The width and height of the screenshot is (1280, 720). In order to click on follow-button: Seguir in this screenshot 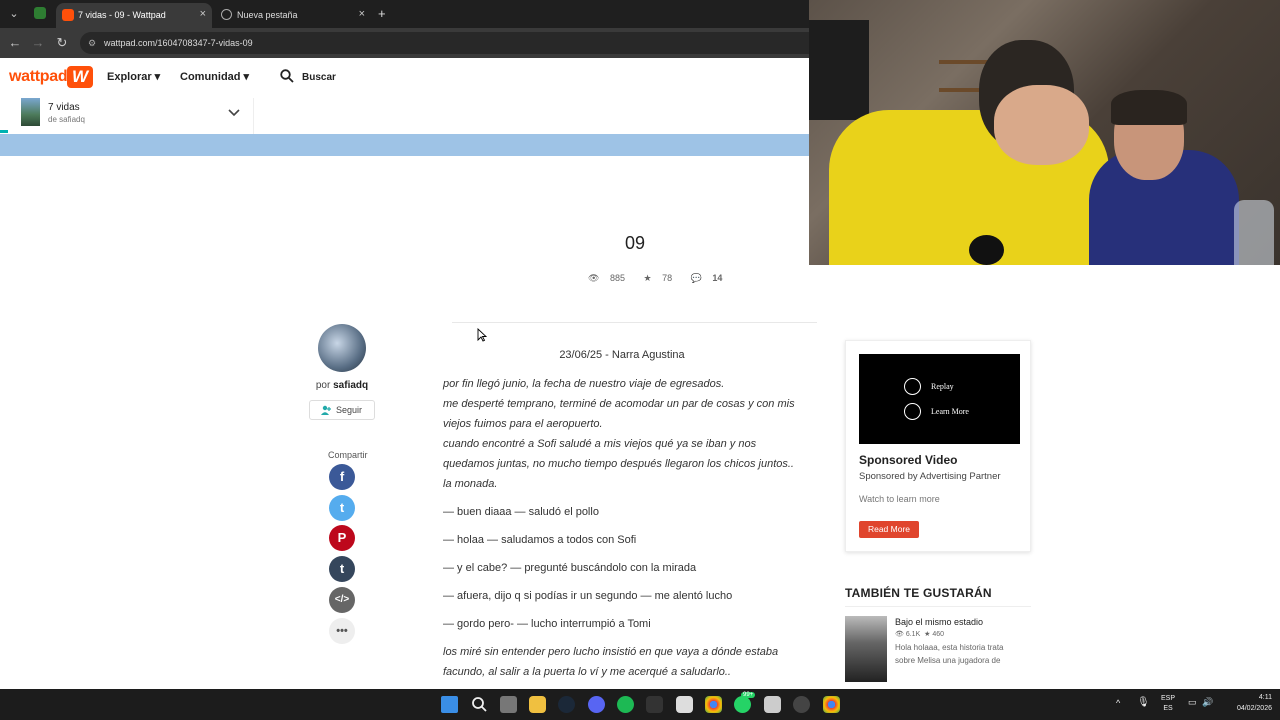, I will do `click(342, 410)`.